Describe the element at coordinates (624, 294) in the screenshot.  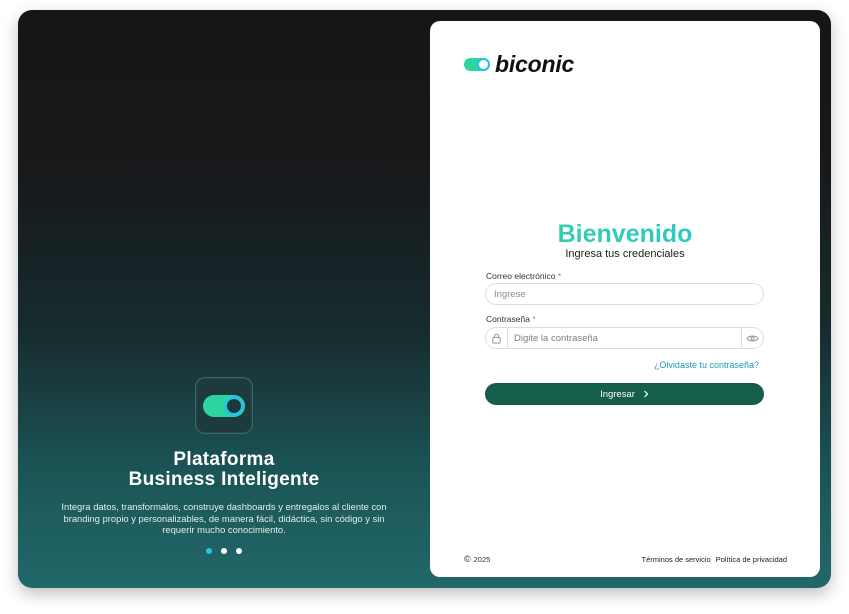
I see `email-field` at that location.